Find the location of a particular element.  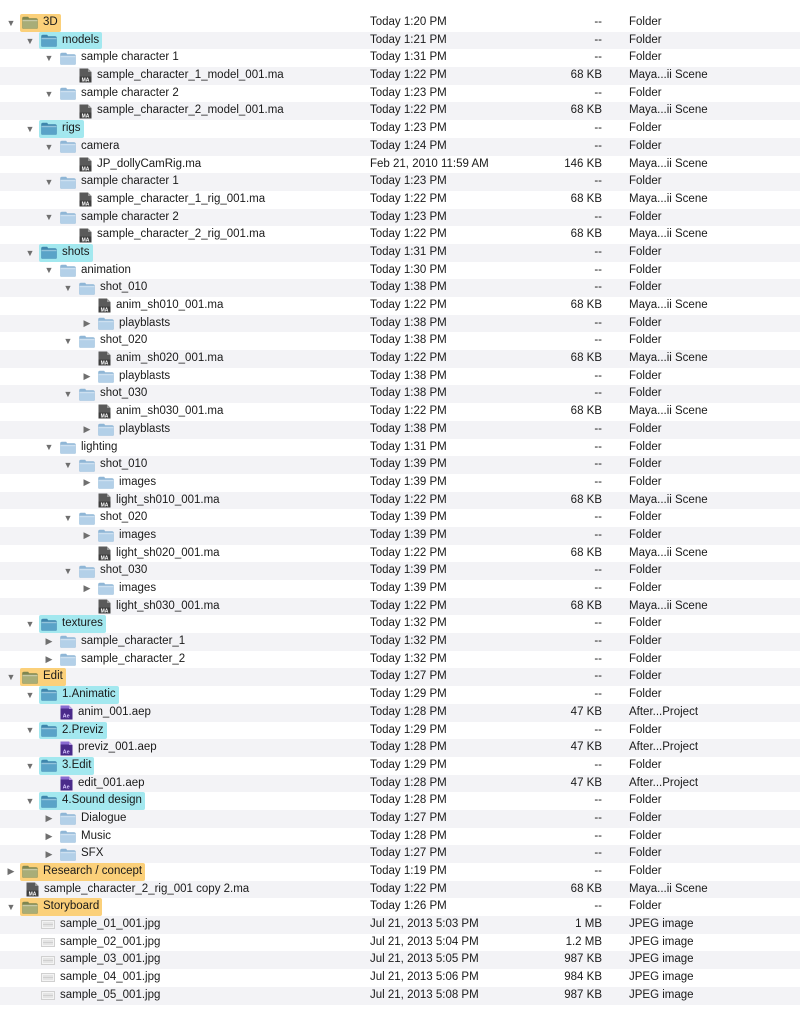

folder-row: ▼ 1.Animatic Today 1:29 PM -- Folder is located at coordinates (400, 695).